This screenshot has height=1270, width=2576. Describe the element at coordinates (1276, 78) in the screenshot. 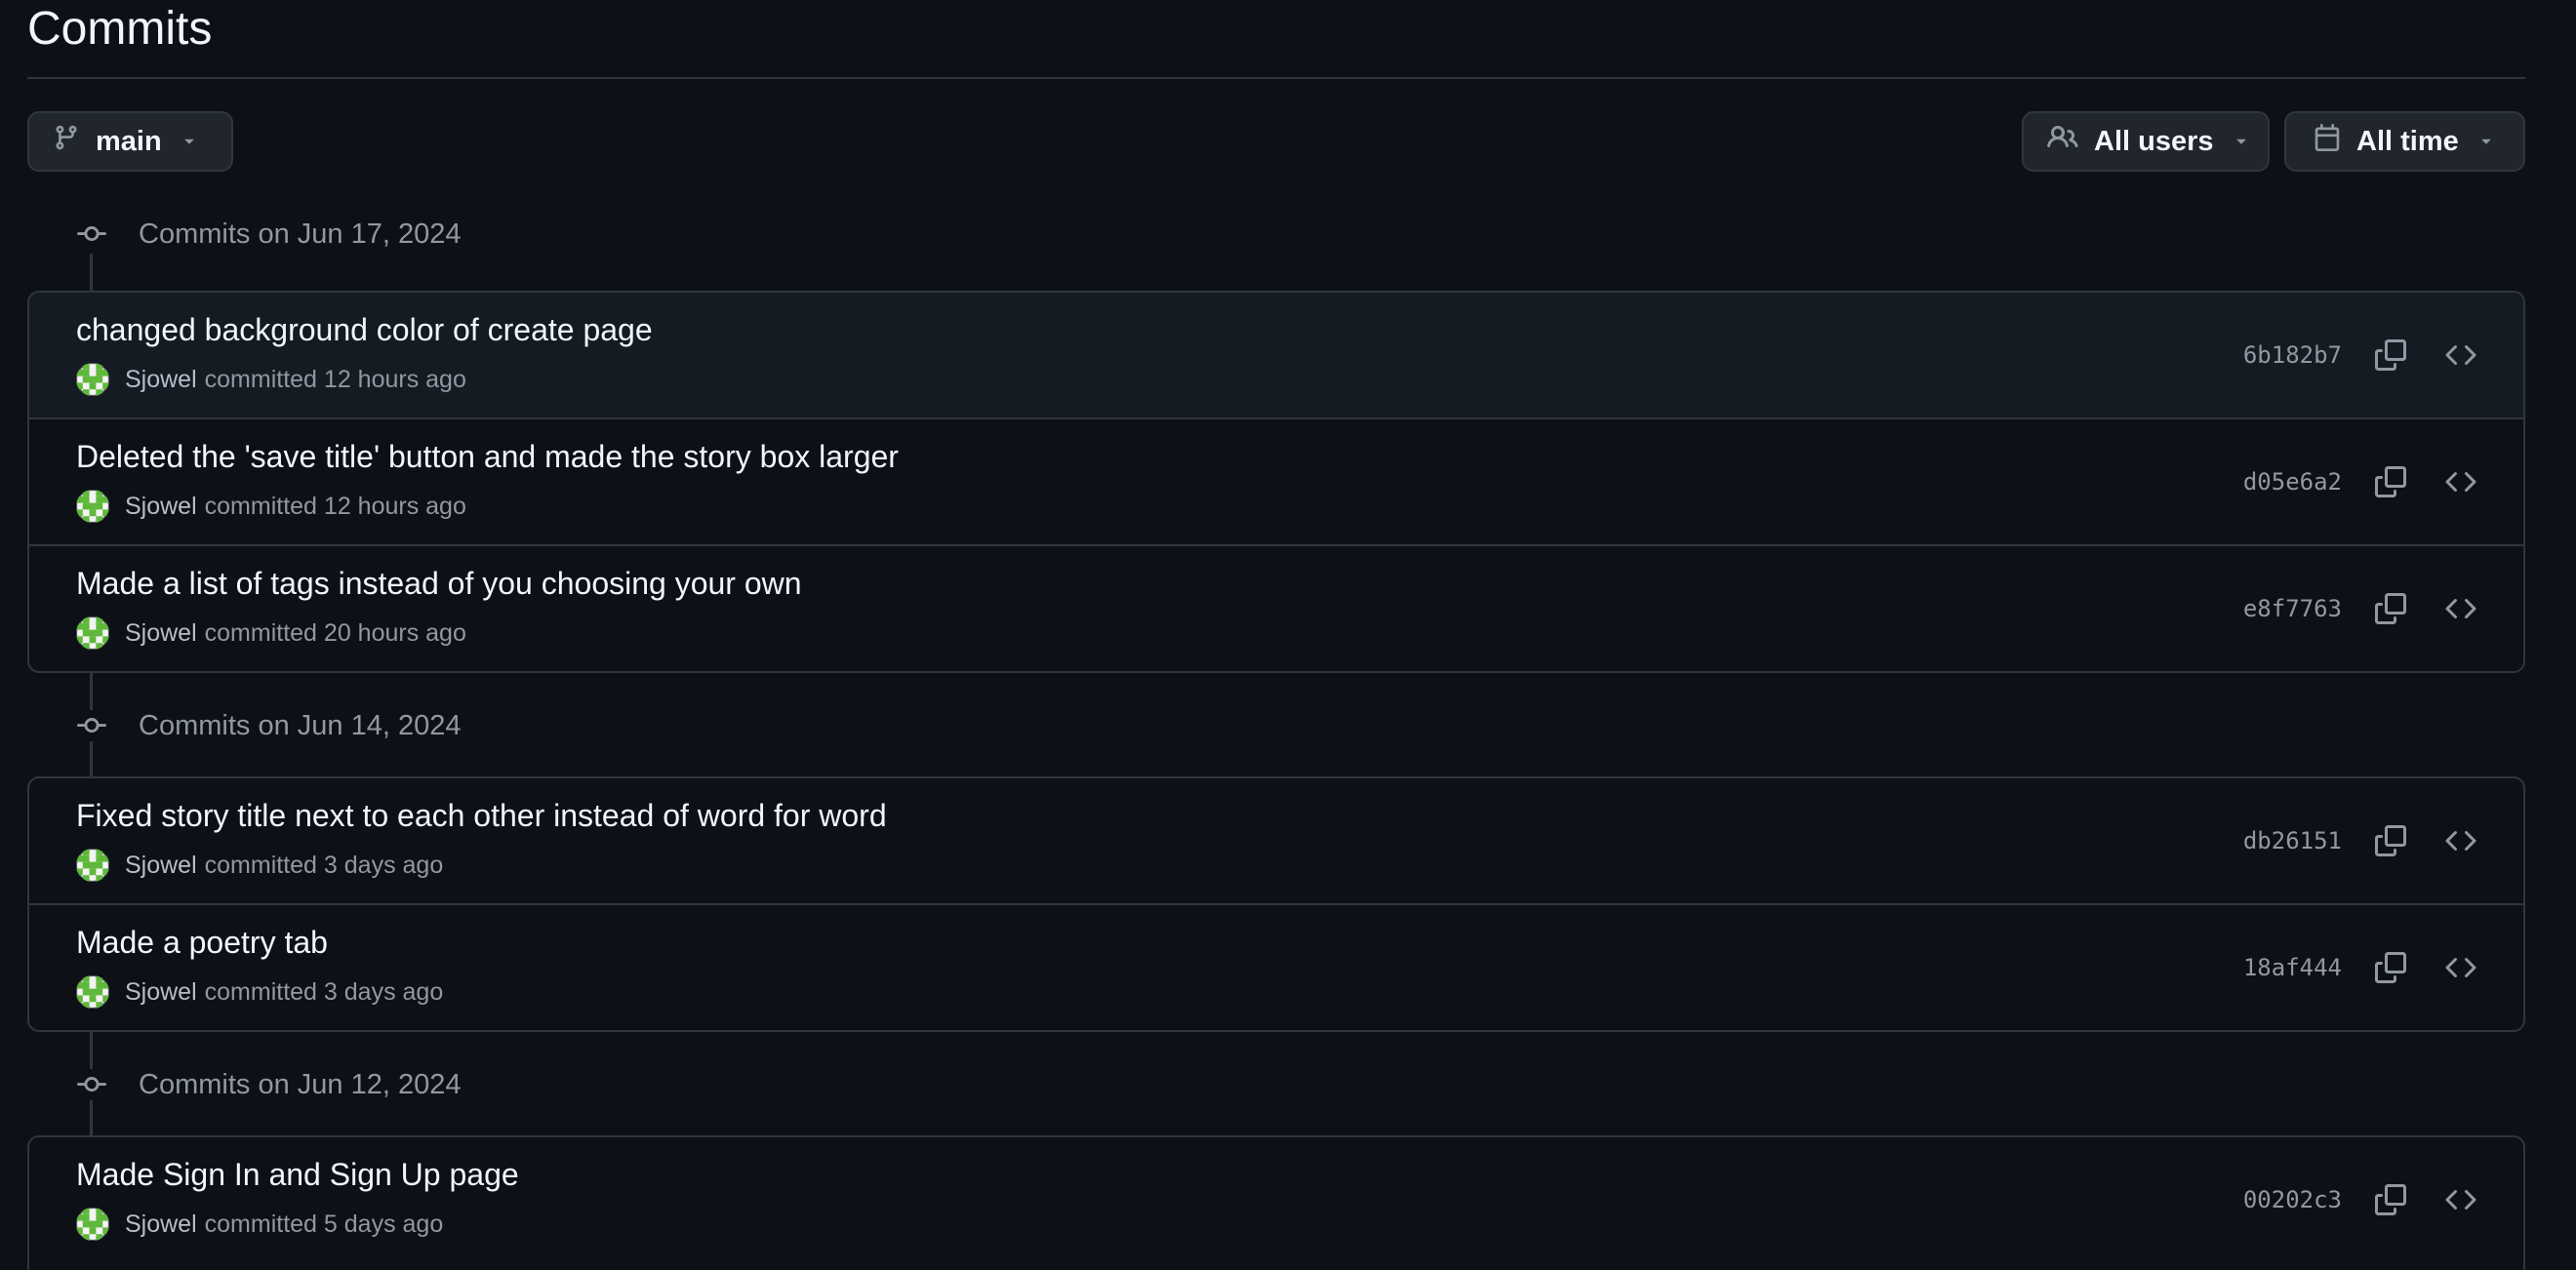

I see `title-divider` at that location.